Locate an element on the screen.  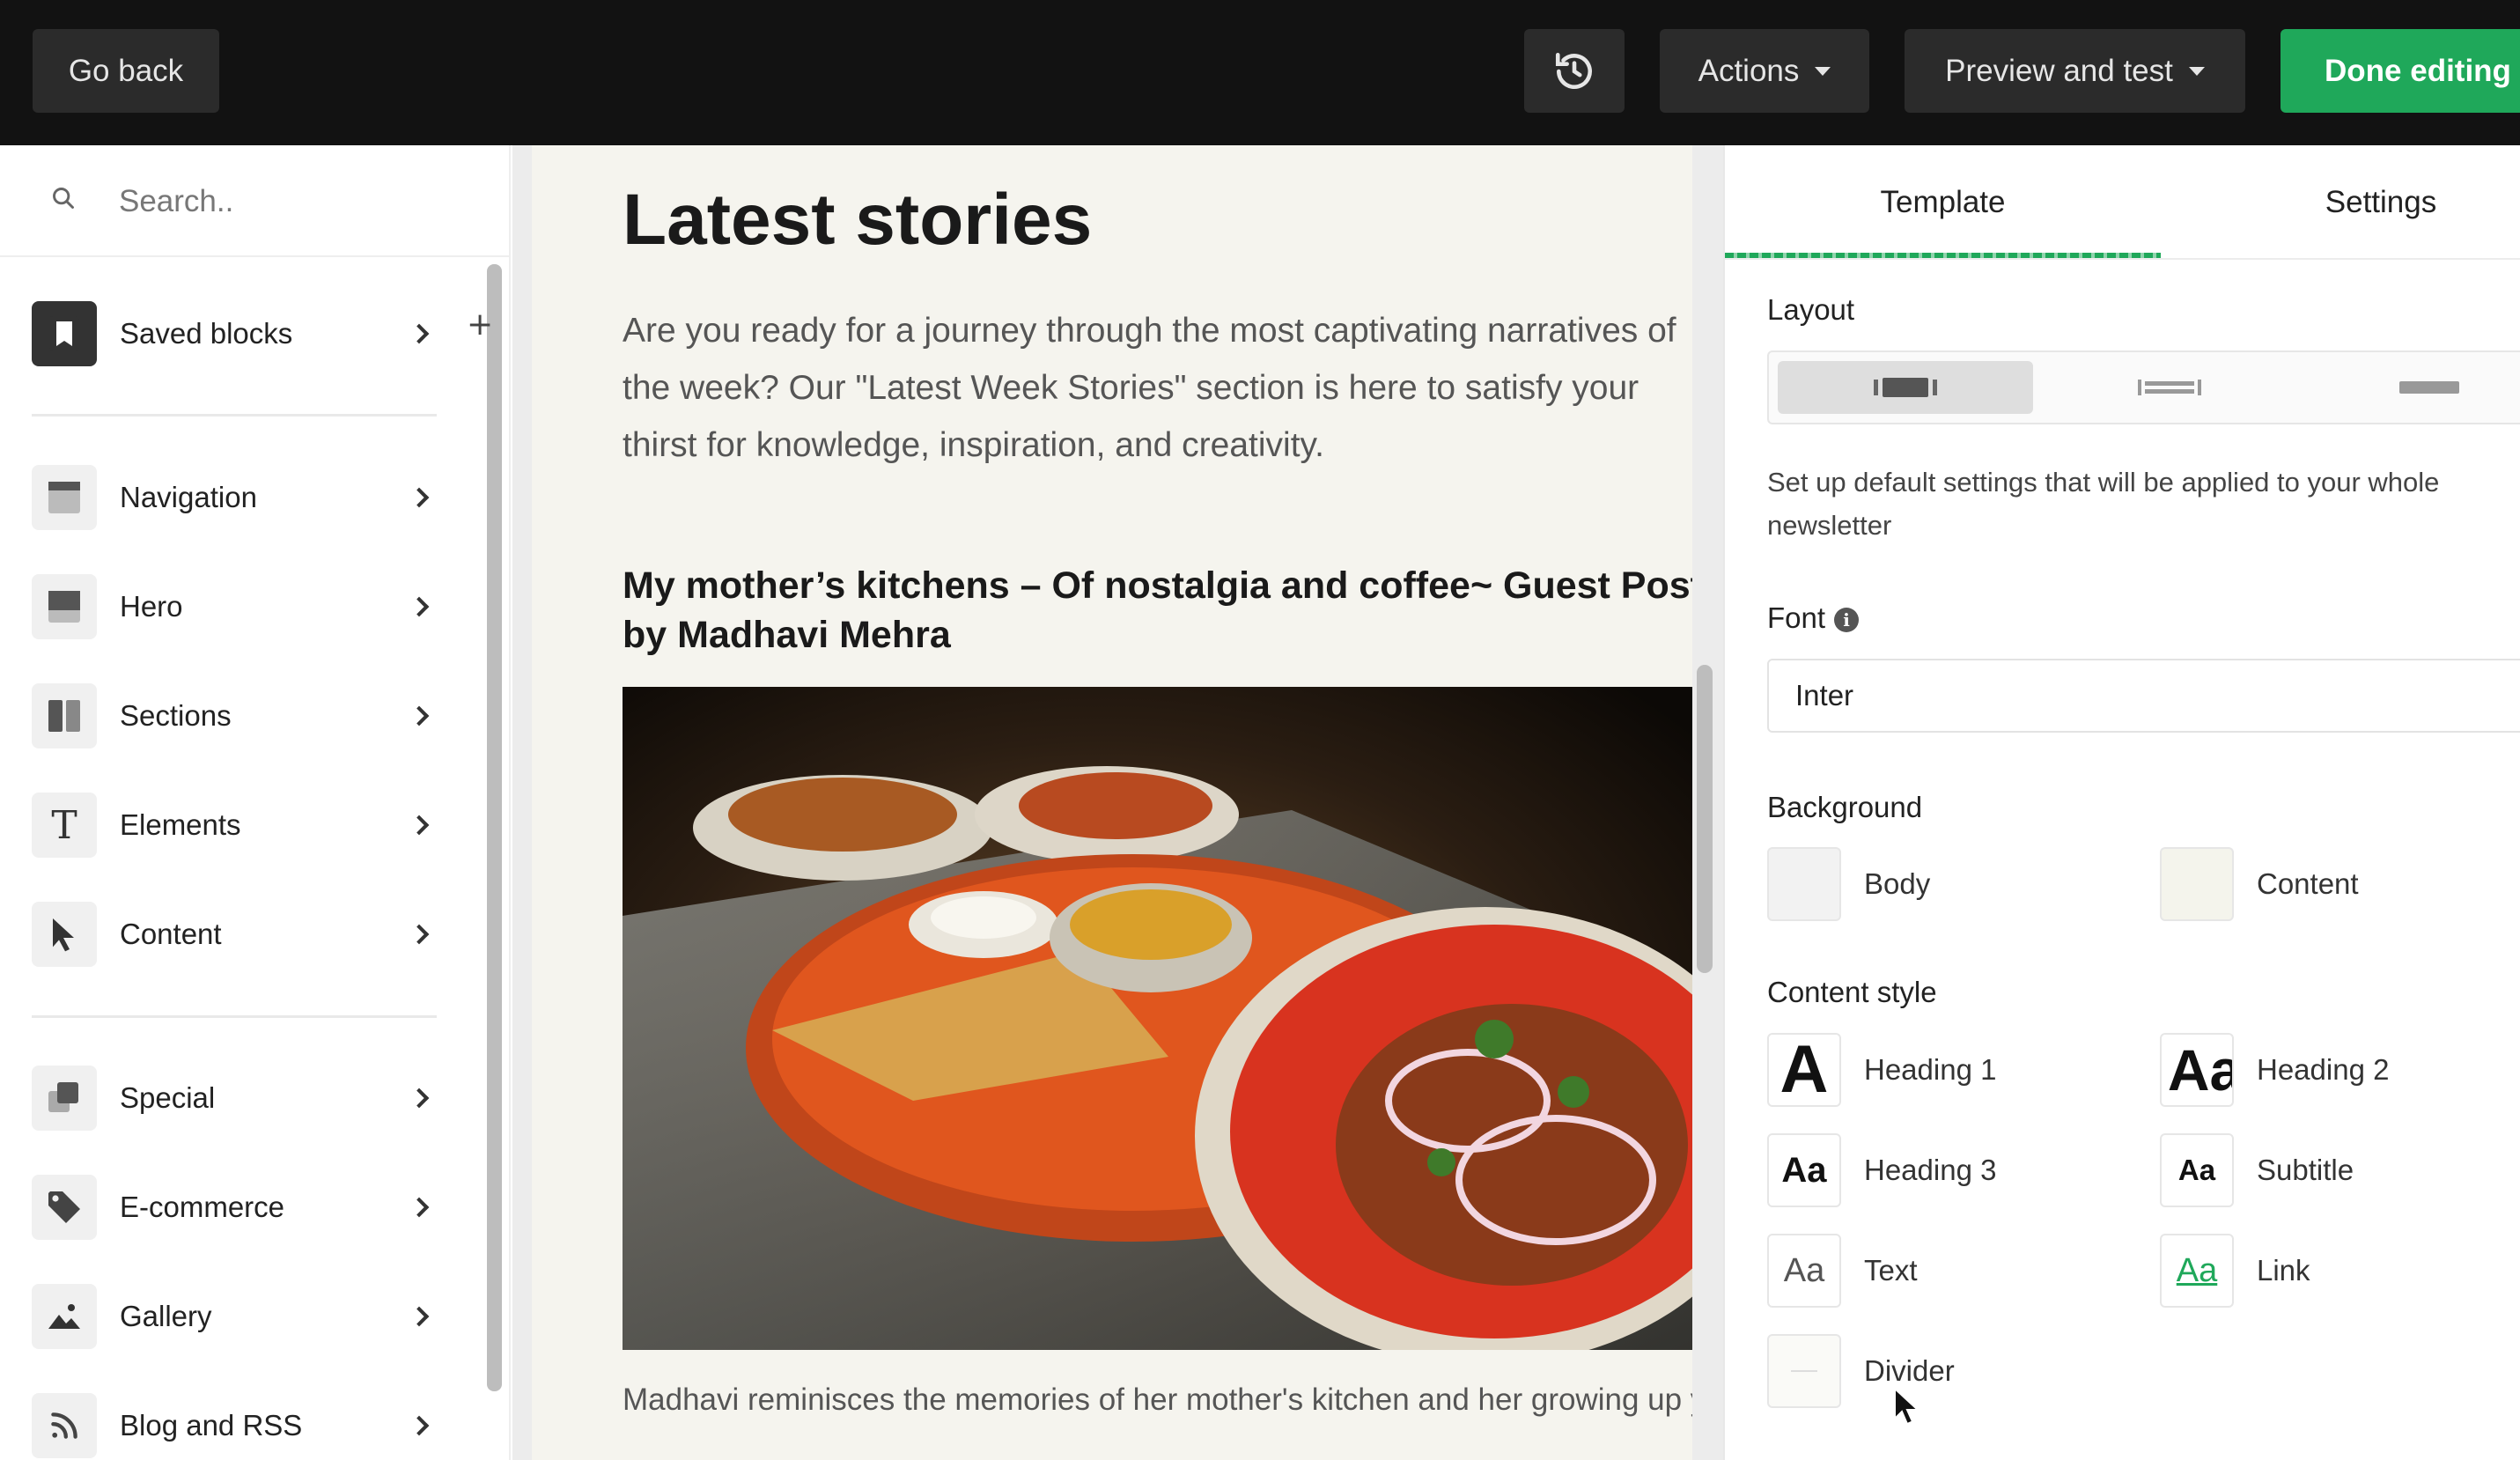
sidebar-scrollbar is located at coordinates (494, 827).